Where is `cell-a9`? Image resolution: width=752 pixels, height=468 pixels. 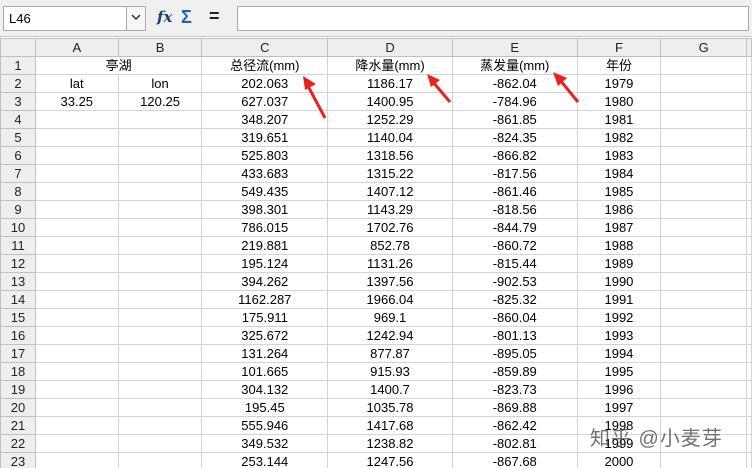
cell-a9 is located at coordinates (76, 209).